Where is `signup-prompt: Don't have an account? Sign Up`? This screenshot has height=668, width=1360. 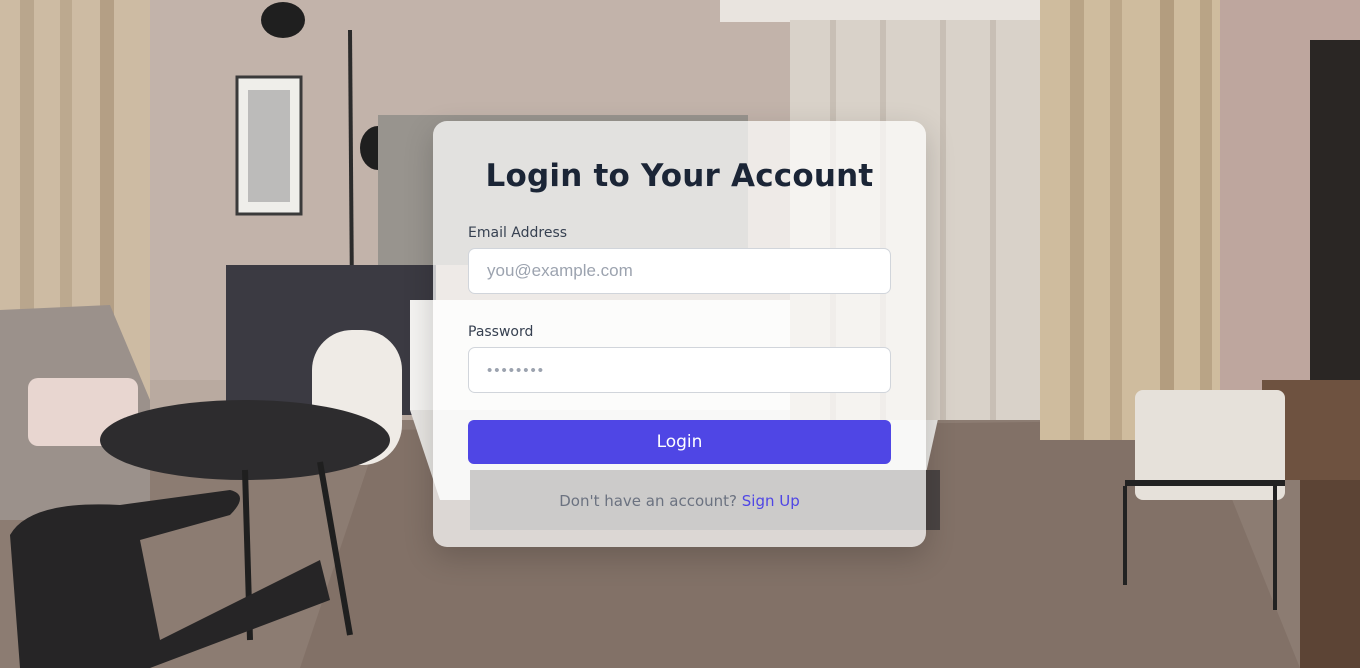
signup-prompt: Don't have an account? Sign Up is located at coordinates (679, 501).